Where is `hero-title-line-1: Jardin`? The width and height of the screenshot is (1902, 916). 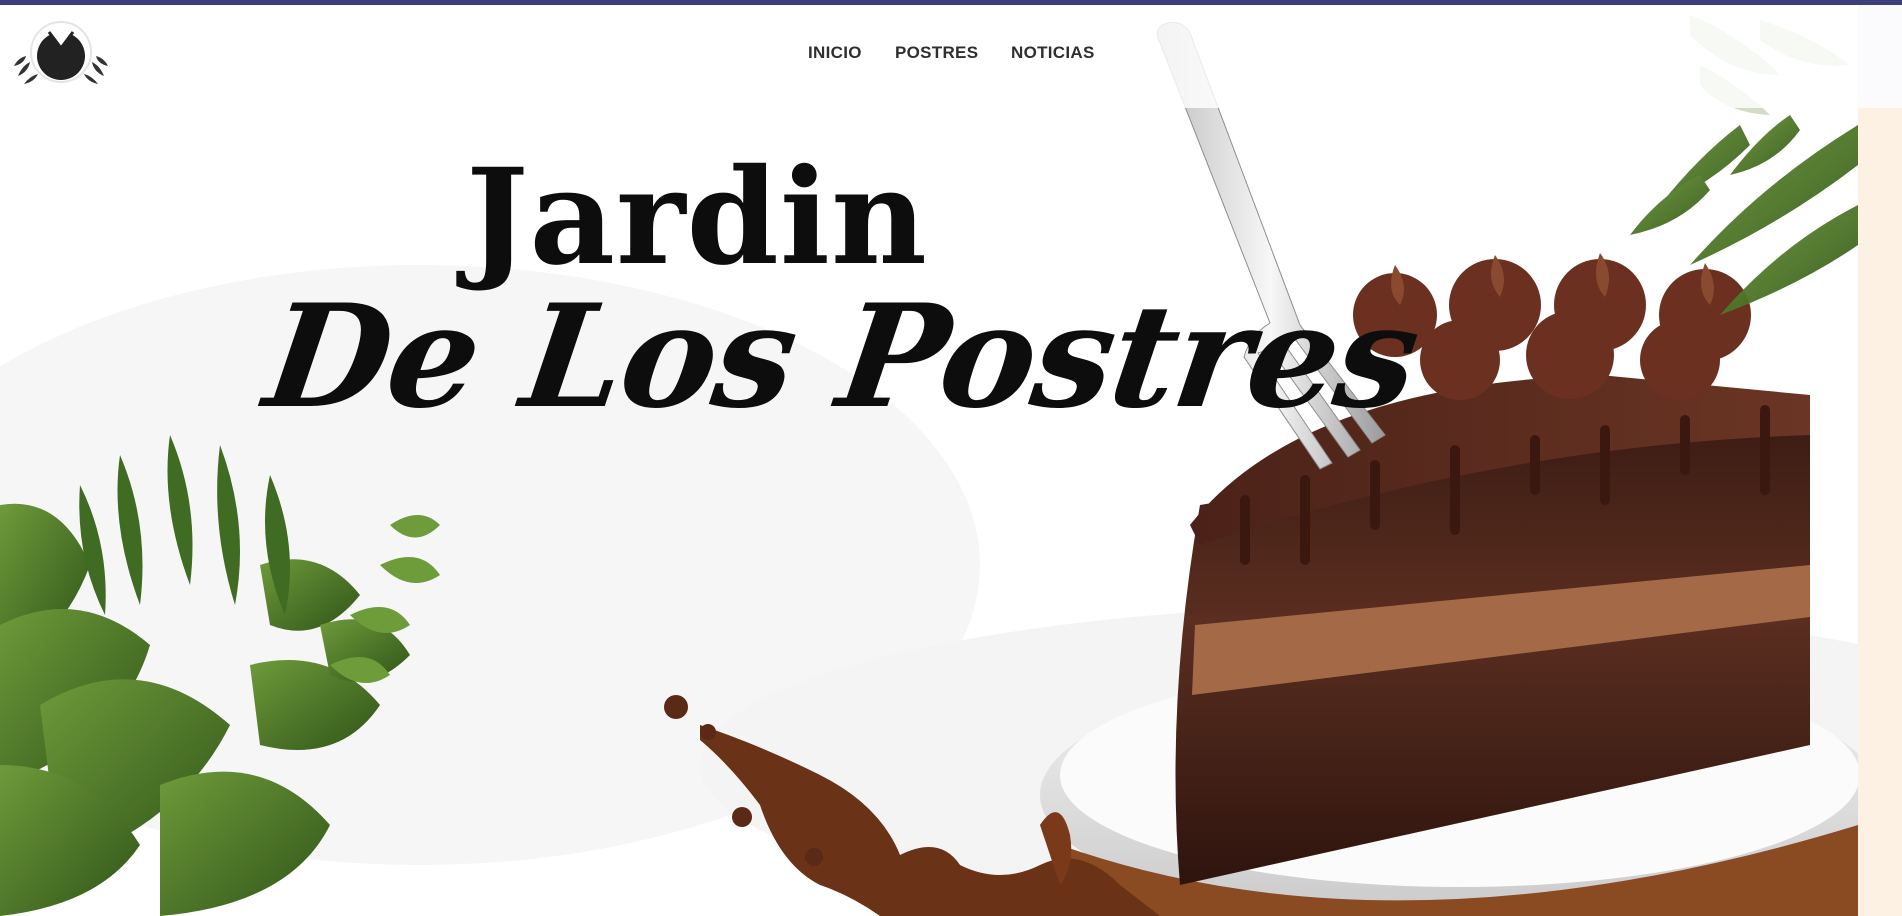
hero-title-line-1: Jardin is located at coordinates (697, 217).